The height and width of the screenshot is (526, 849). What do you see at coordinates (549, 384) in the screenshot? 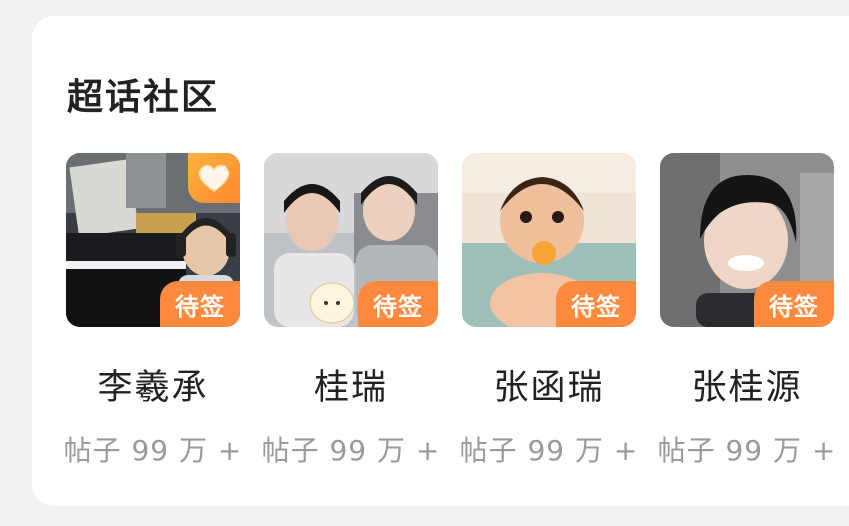
I see `community-name: 张函瑞` at bounding box center [549, 384].